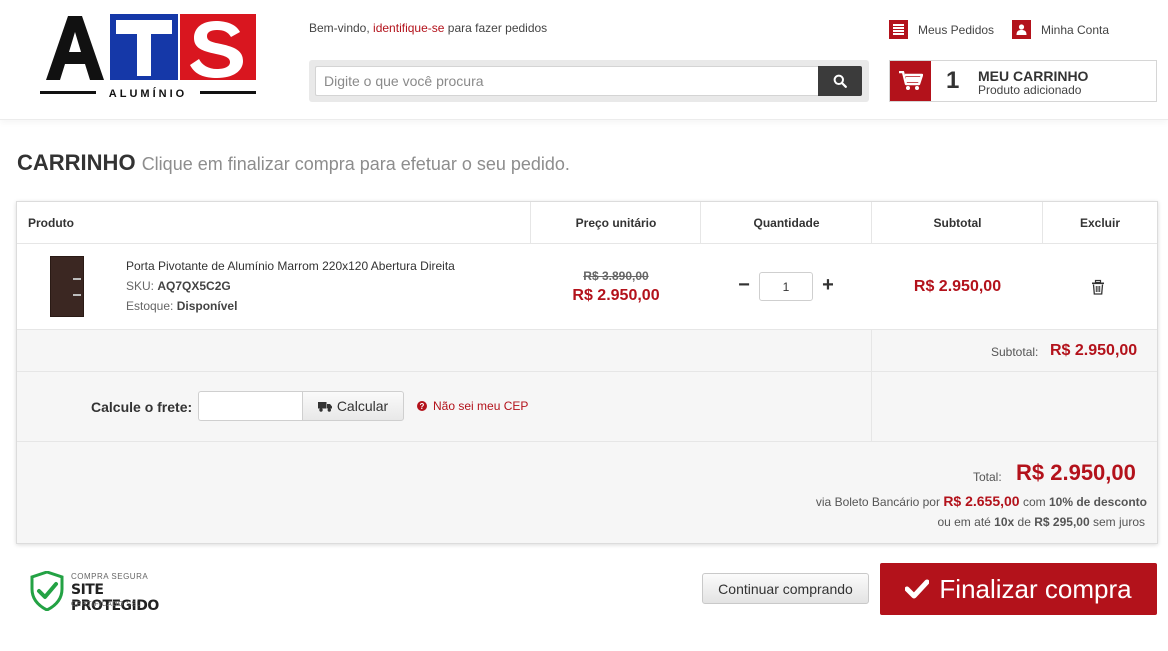 This screenshot has height=651, width=1168. What do you see at coordinates (324, 406) in the screenshot?
I see `truck-icon` at bounding box center [324, 406].